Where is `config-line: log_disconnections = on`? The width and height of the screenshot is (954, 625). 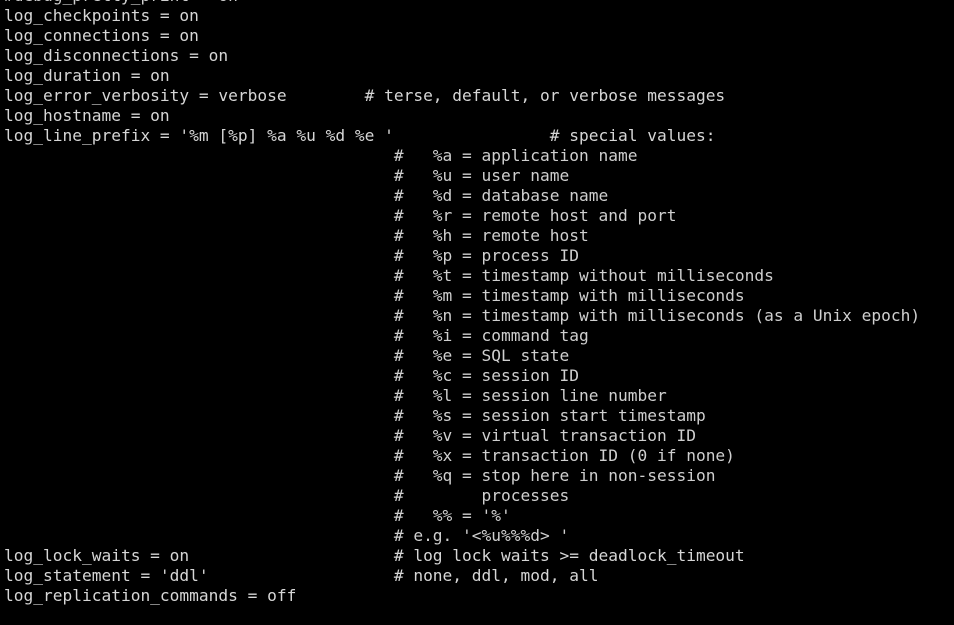
config-line: log_disconnections = on is located at coordinates (116, 55).